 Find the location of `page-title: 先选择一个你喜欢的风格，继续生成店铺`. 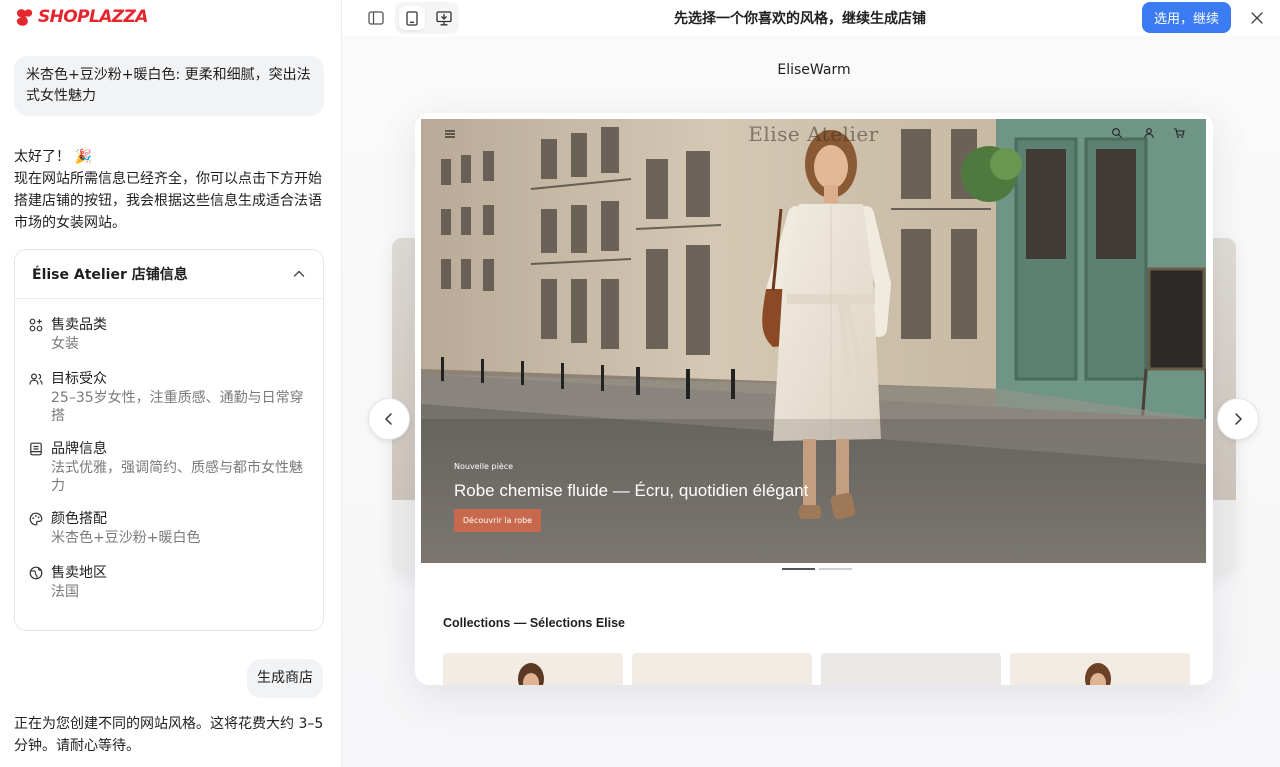

page-title: 先选择一个你喜欢的风格，继续生成店铺 is located at coordinates (800, 19).